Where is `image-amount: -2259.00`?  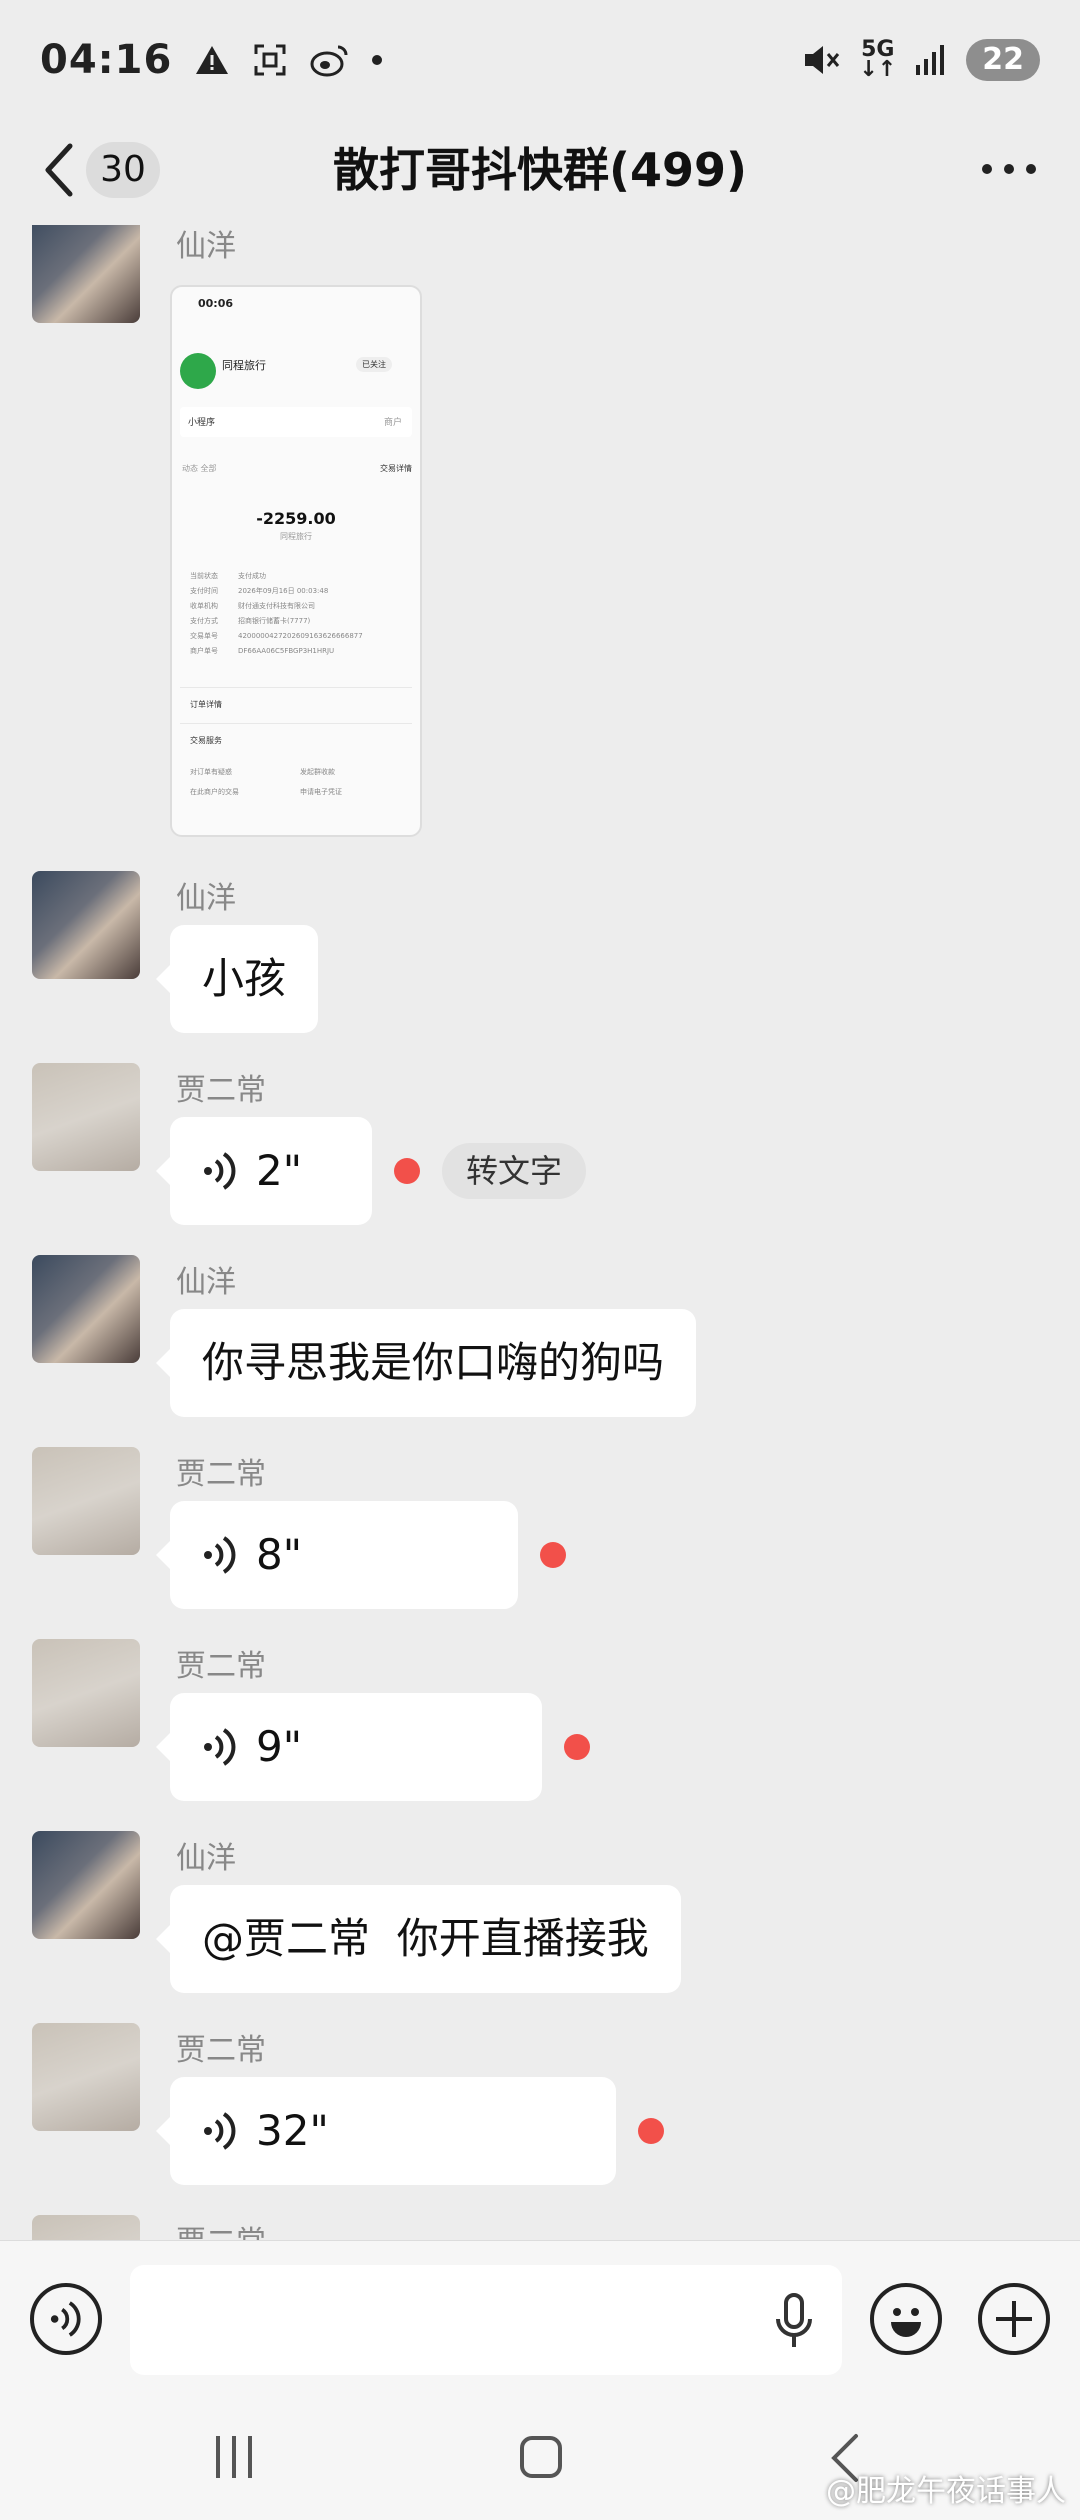 image-amount: -2259.00 is located at coordinates (296, 518).